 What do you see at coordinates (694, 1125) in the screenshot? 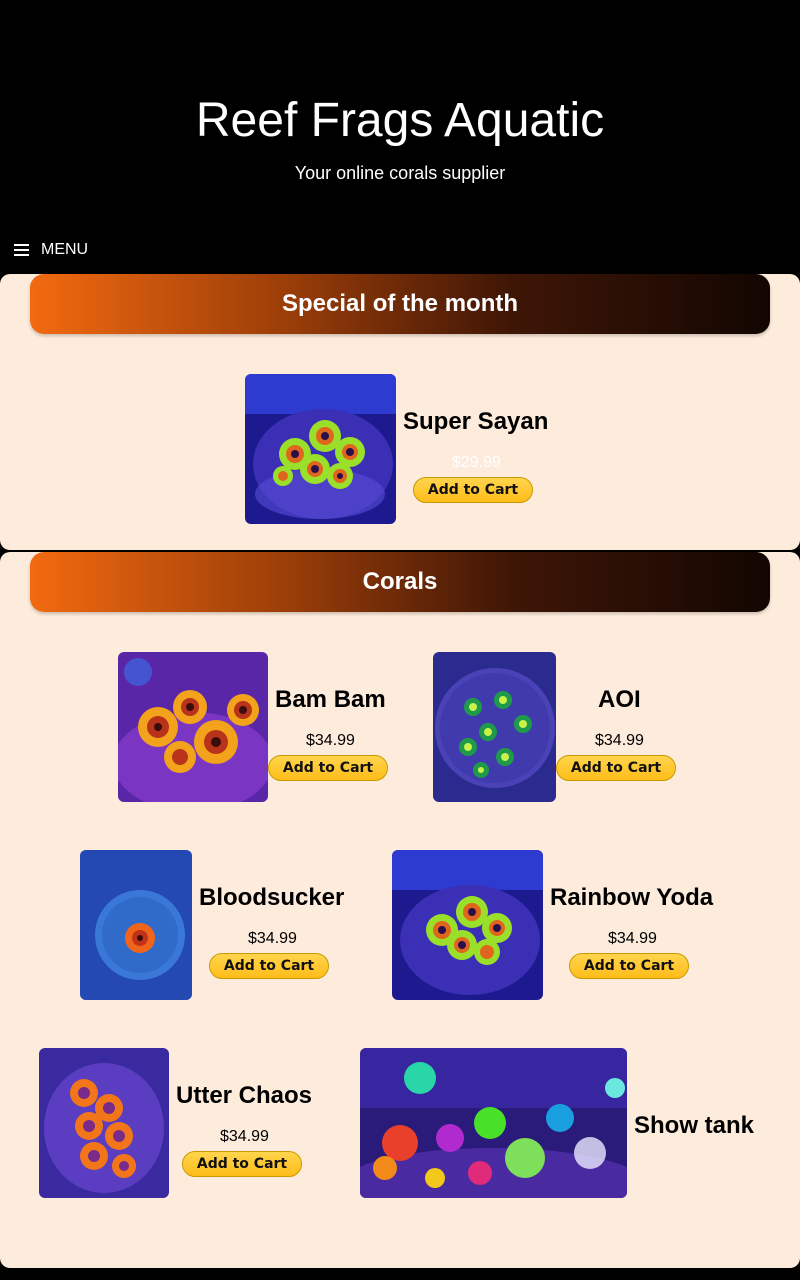
I see `product-name: Show tank` at bounding box center [694, 1125].